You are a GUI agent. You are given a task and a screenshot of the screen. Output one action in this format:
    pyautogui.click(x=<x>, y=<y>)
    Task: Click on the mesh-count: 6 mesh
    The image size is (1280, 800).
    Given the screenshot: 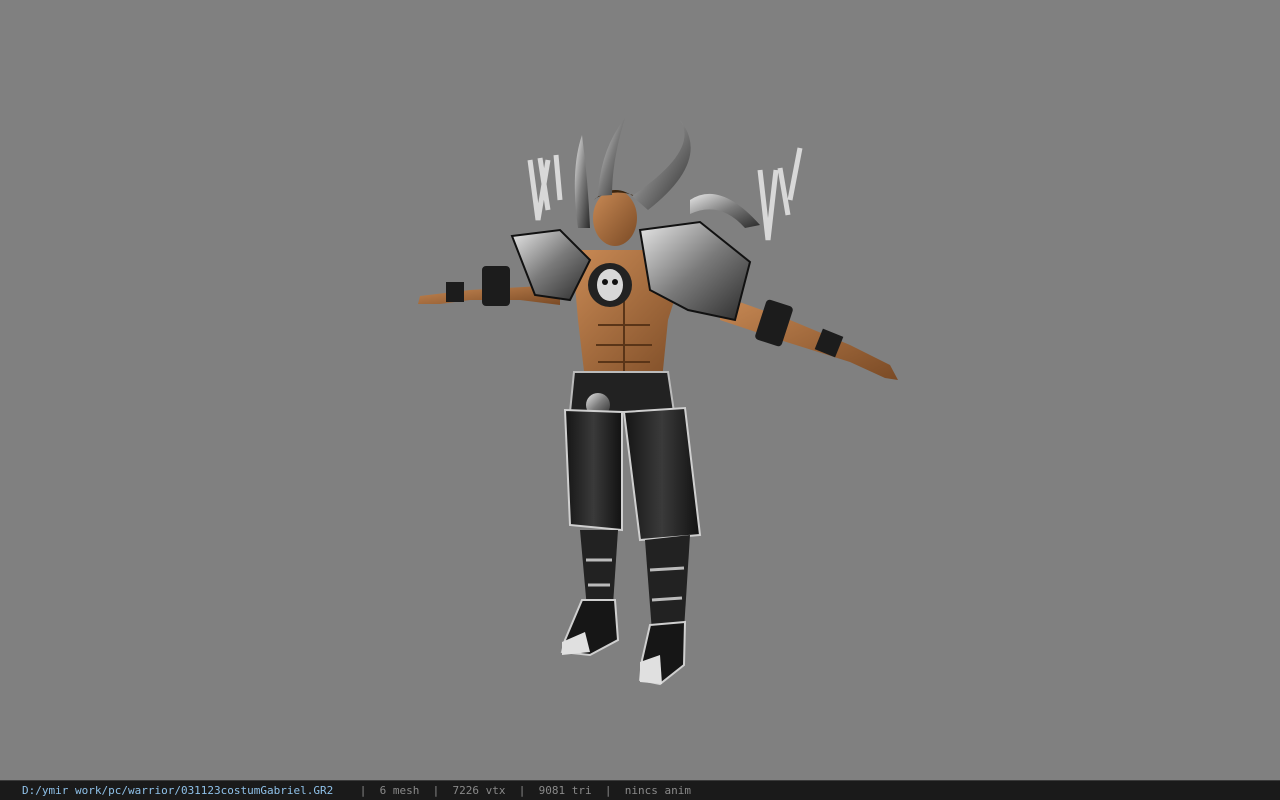 What is the action you would take?
    pyautogui.click(x=399, y=790)
    